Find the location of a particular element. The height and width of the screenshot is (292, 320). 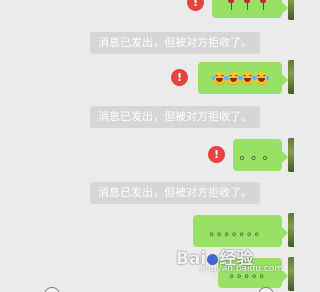

message-bubble-text: 。。。。。。。 is located at coordinates (240, 231).